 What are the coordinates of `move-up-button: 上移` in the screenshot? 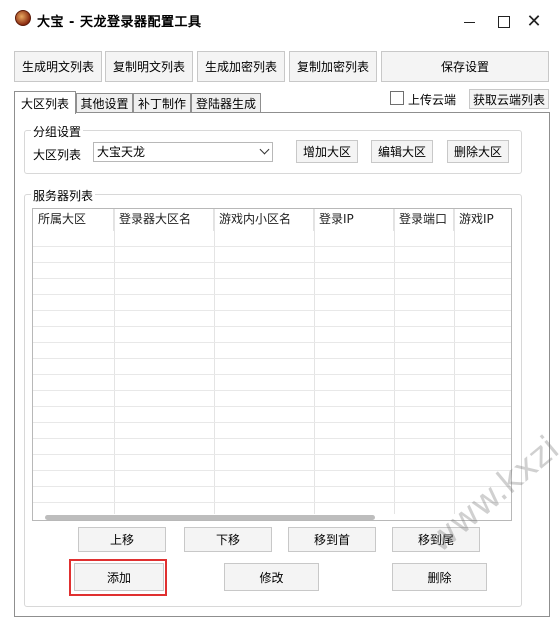 It's located at (122, 539).